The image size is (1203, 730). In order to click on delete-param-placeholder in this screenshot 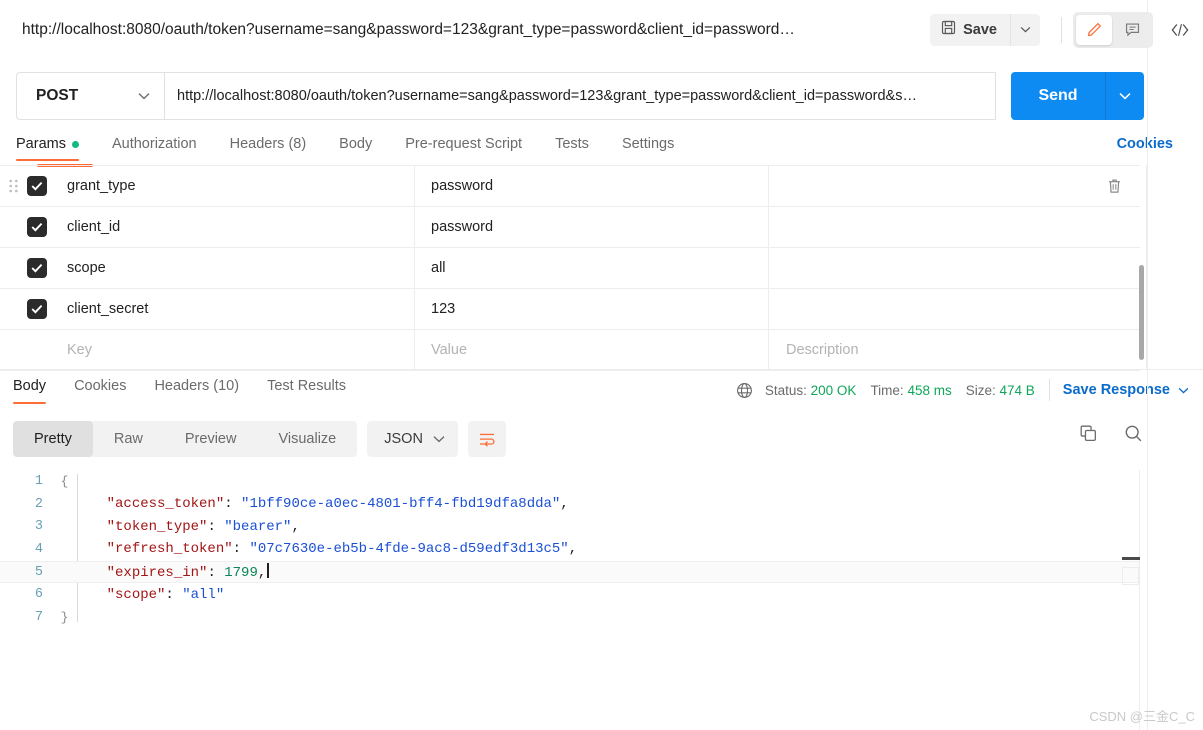, I will do `click(1114, 227)`.